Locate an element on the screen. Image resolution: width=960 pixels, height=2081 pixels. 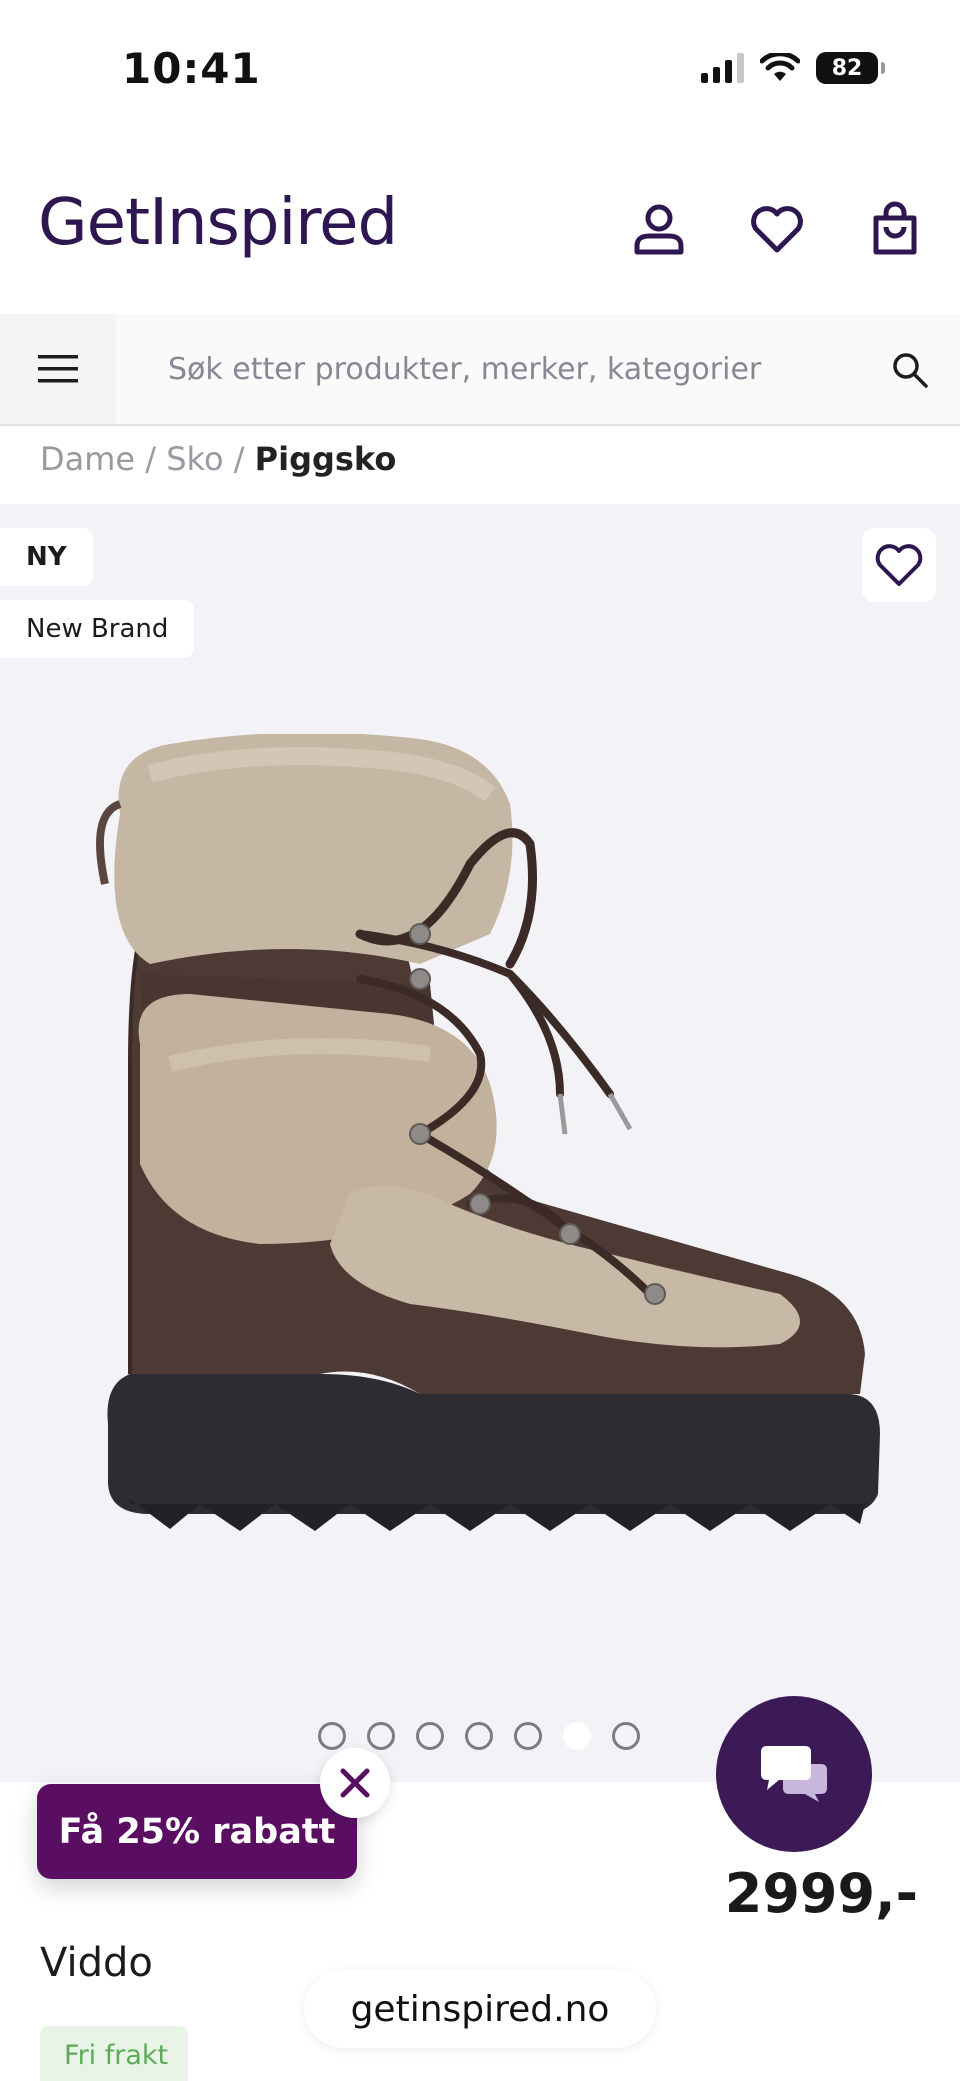
site-logo: GetInspired is located at coordinates (218, 223).